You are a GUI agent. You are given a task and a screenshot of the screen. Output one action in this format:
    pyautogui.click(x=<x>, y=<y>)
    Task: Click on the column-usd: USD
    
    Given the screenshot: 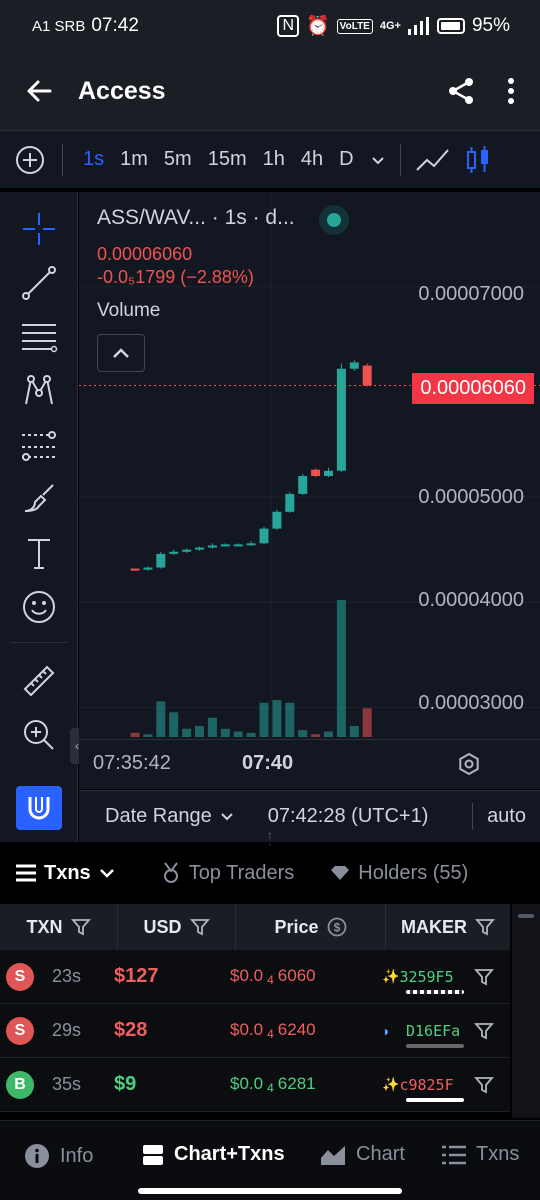 What is the action you would take?
    pyautogui.click(x=177, y=927)
    